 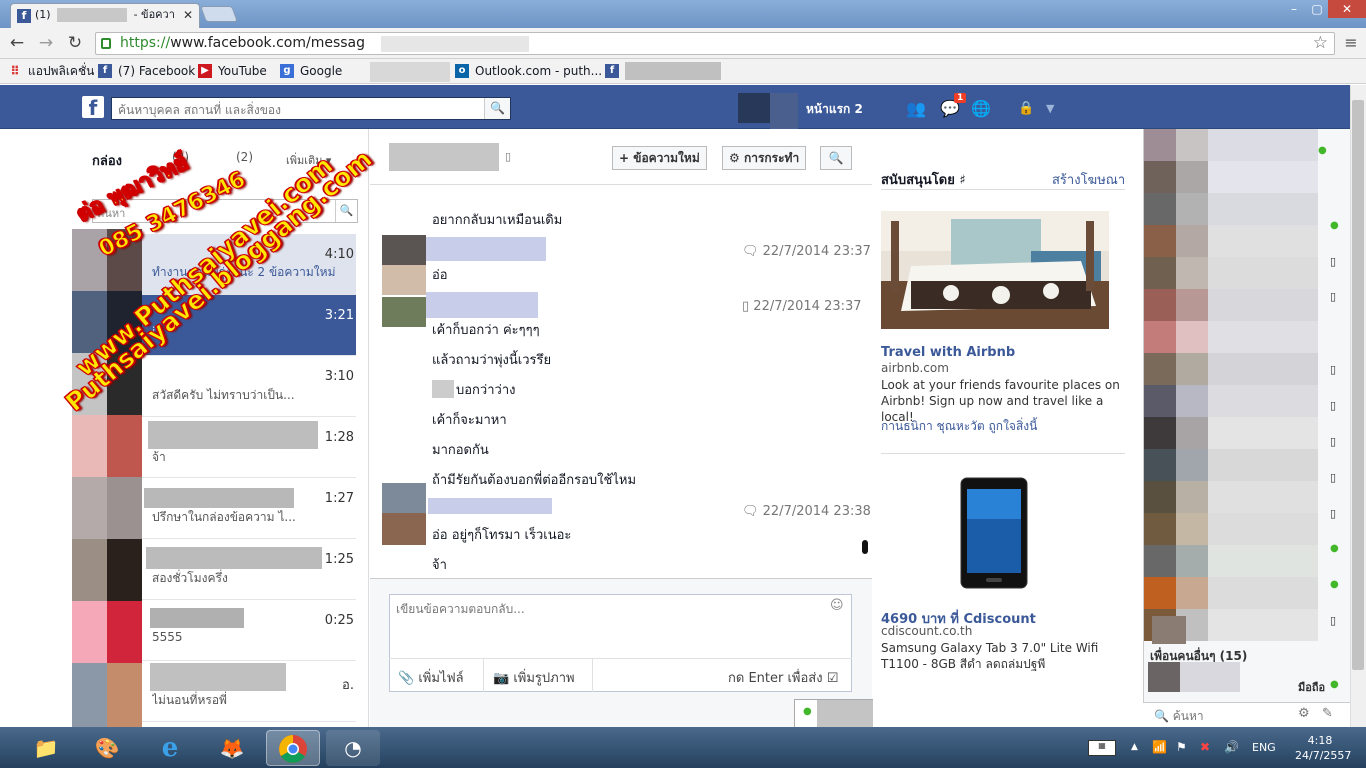 I want to click on message-text: อ่อ, so click(x=440, y=275).